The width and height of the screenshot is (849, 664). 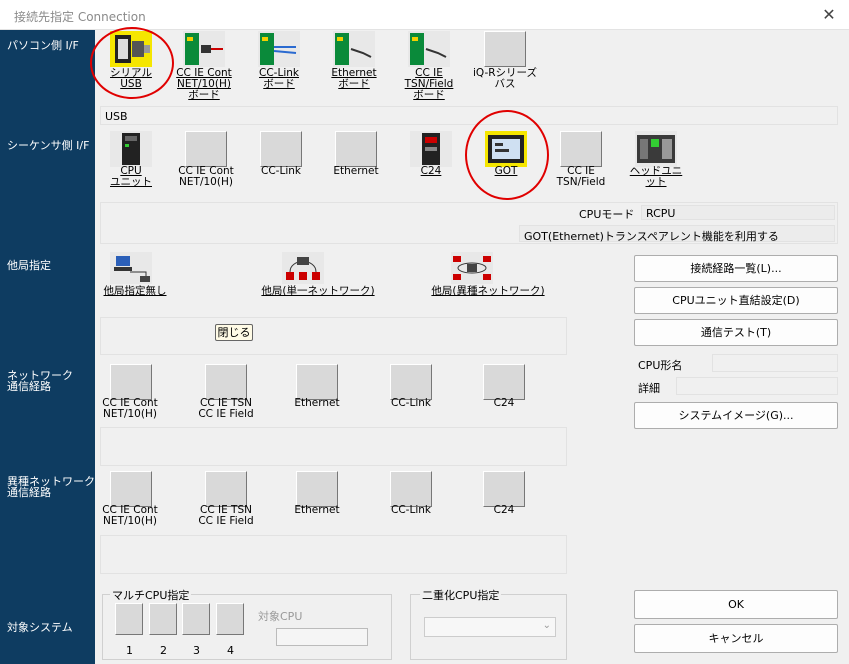 I want to click on ok-button: OK, so click(x=736, y=604).